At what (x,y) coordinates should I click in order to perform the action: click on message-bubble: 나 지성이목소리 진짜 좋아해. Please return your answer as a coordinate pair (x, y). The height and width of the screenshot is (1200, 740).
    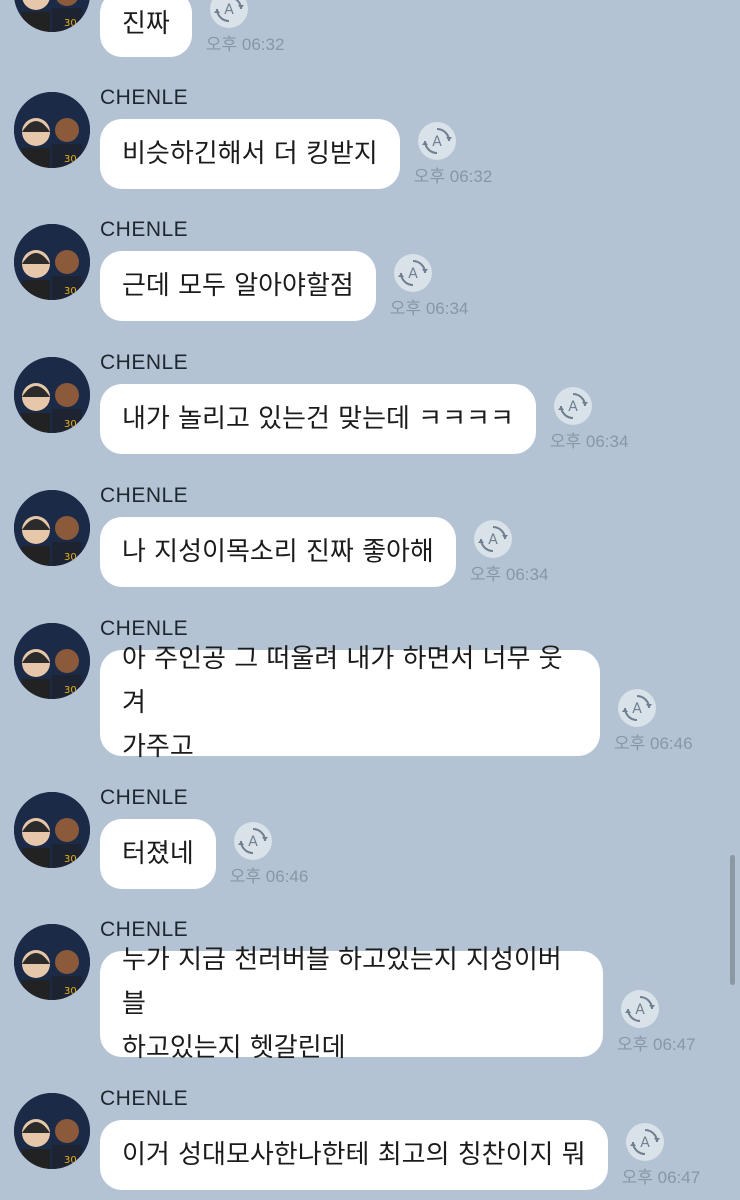
    Looking at the image, I should click on (278, 552).